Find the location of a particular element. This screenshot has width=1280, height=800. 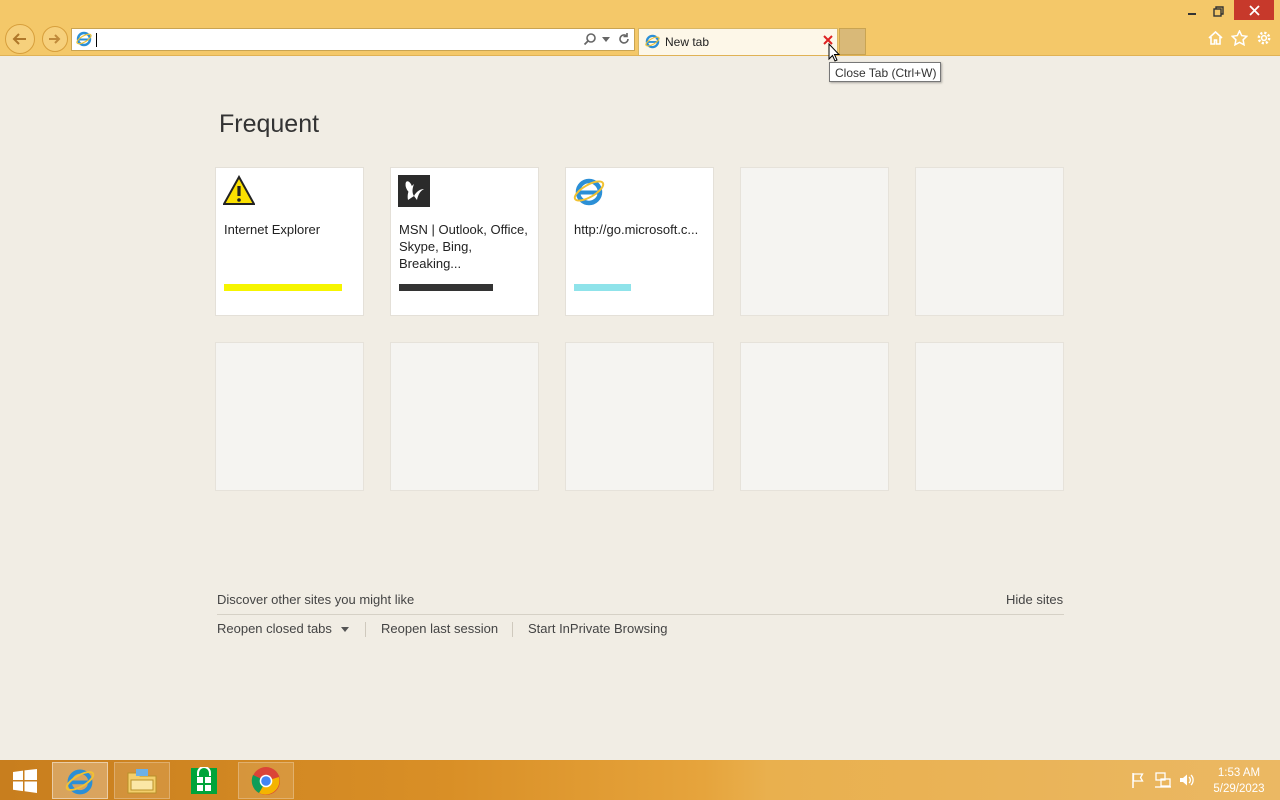

taskbar-internet-explorer is located at coordinates (80, 780).